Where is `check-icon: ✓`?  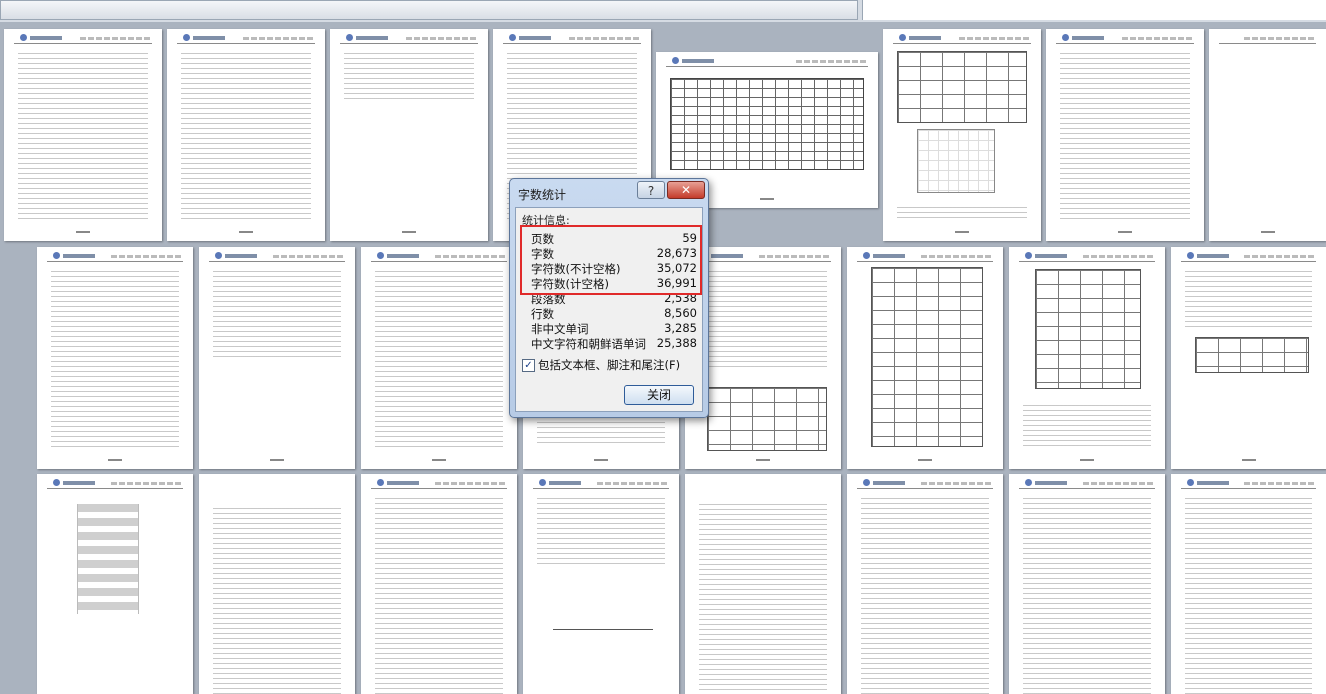
check-icon: ✓ is located at coordinates (528, 365).